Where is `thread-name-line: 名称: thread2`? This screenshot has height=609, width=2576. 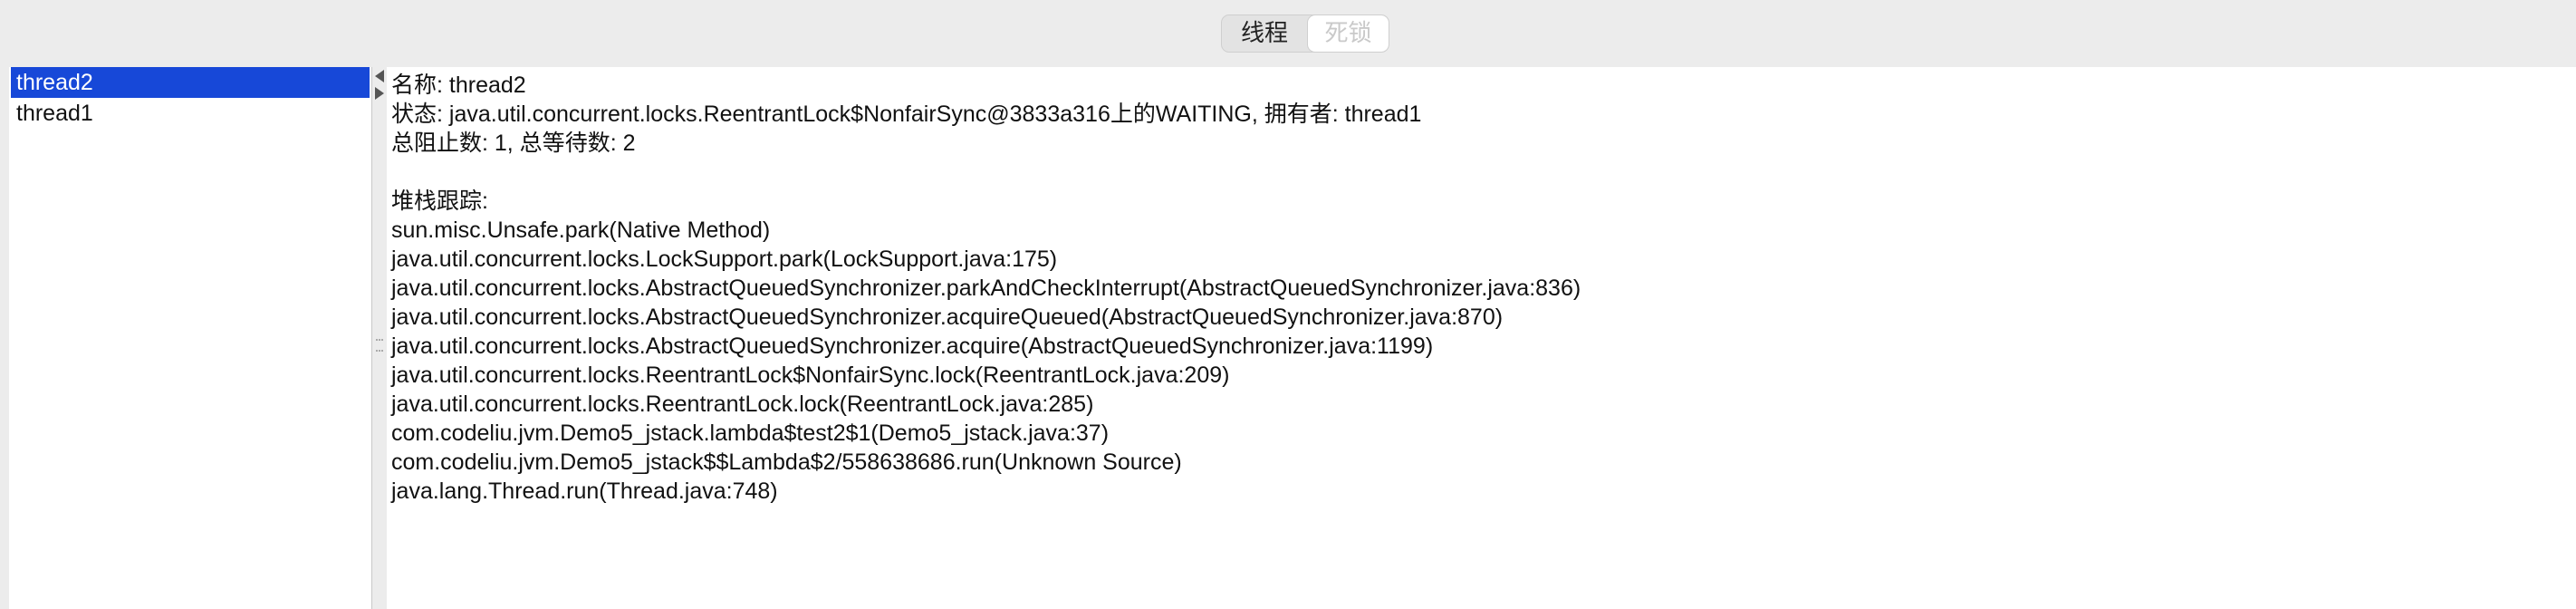
thread-name-line: 名称: thread2 is located at coordinates (458, 85).